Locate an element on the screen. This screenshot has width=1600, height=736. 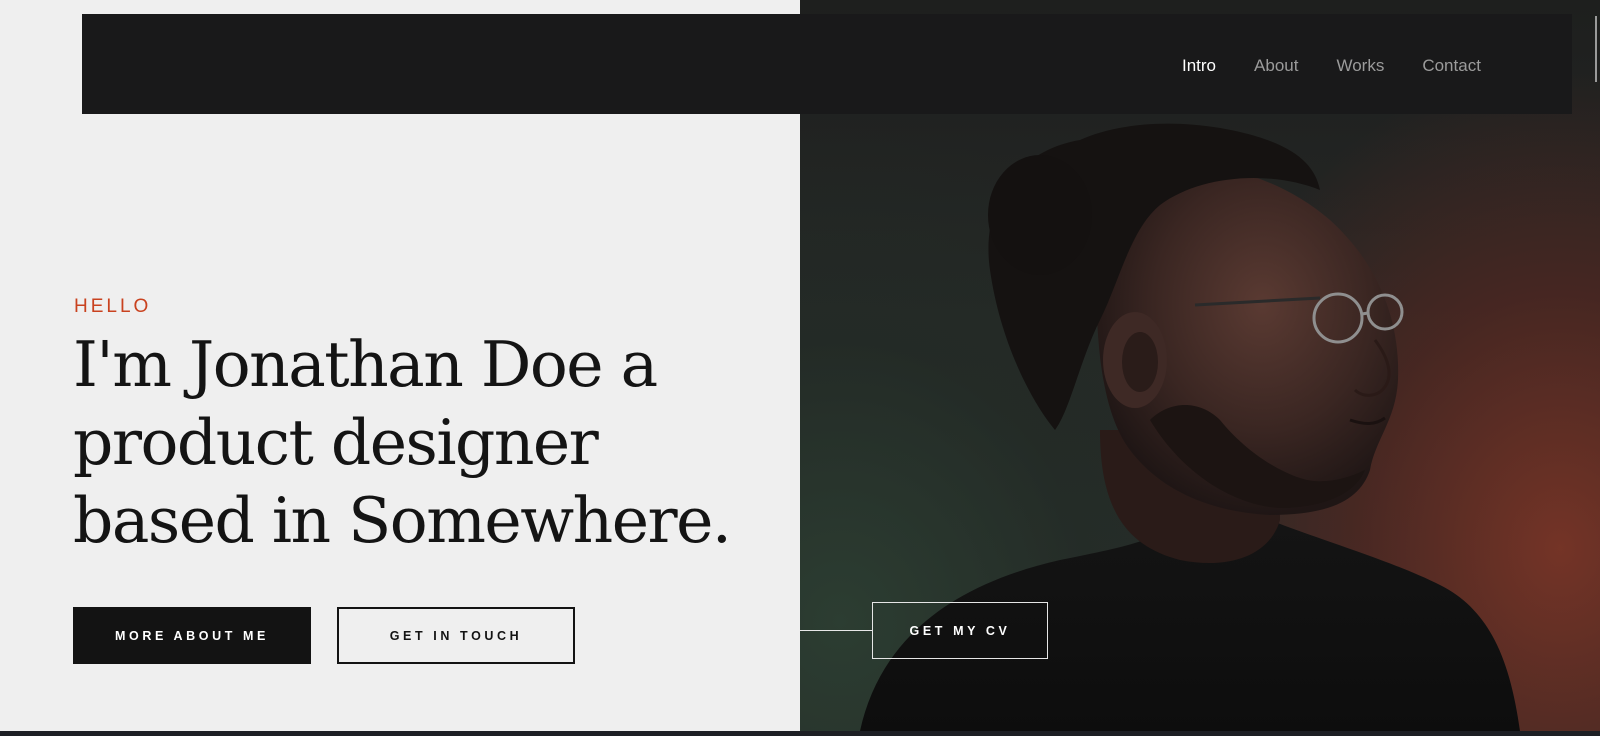
nav-item-contact: Contact is located at coordinates (1451, 66).